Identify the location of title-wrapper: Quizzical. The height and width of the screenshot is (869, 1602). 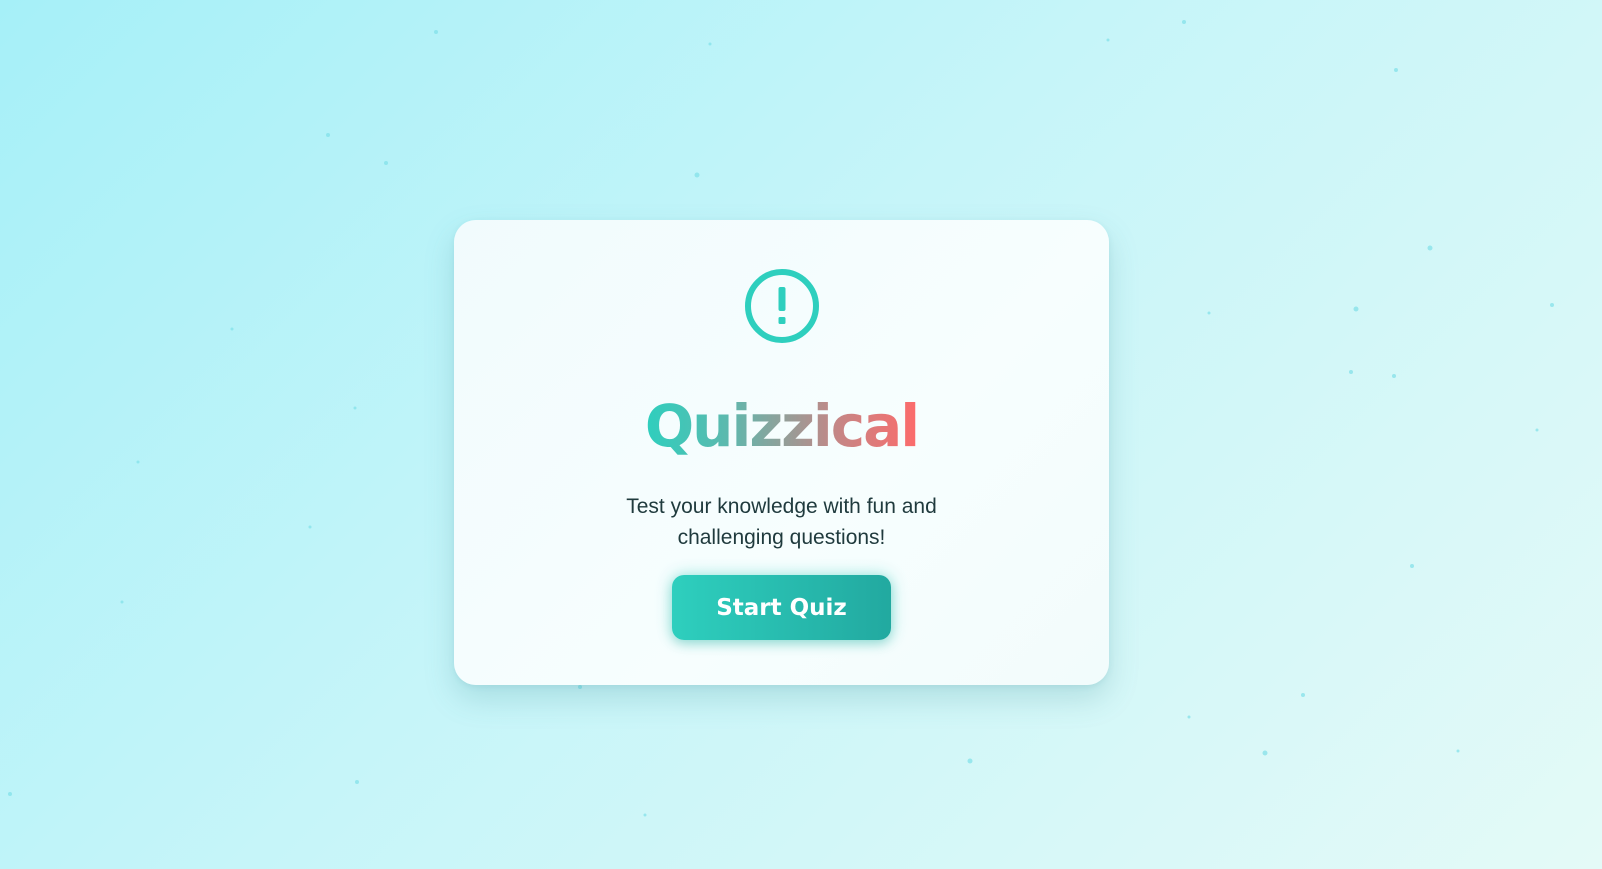
(781, 426).